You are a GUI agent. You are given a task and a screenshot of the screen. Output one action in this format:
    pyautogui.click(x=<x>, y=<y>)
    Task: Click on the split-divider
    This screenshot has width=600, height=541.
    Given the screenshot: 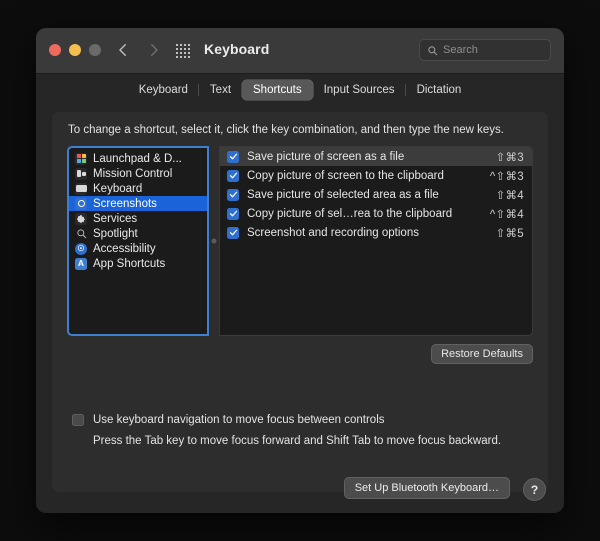 What is the action you would take?
    pyautogui.click(x=214, y=241)
    